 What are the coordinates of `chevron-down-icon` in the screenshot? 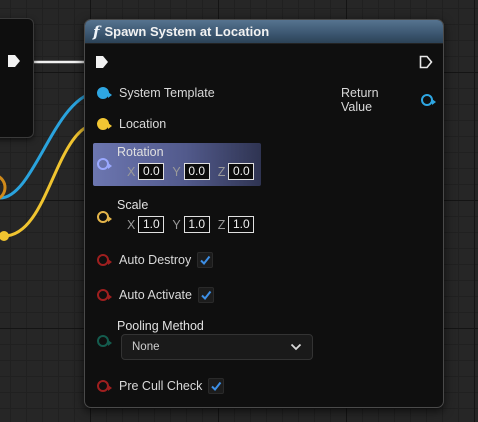 It's located at (296, 347).